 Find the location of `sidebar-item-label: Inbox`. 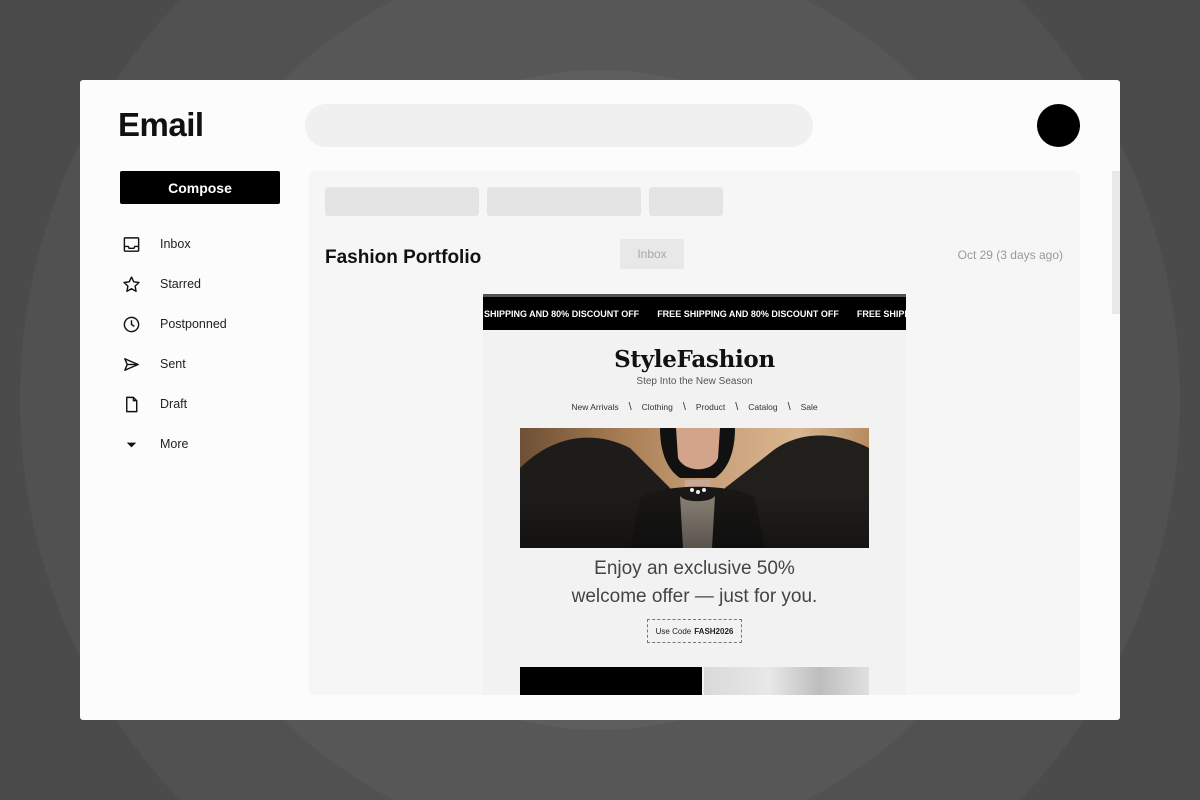

sidebar-item-label: Inbox is located at coordinates (175, 244).